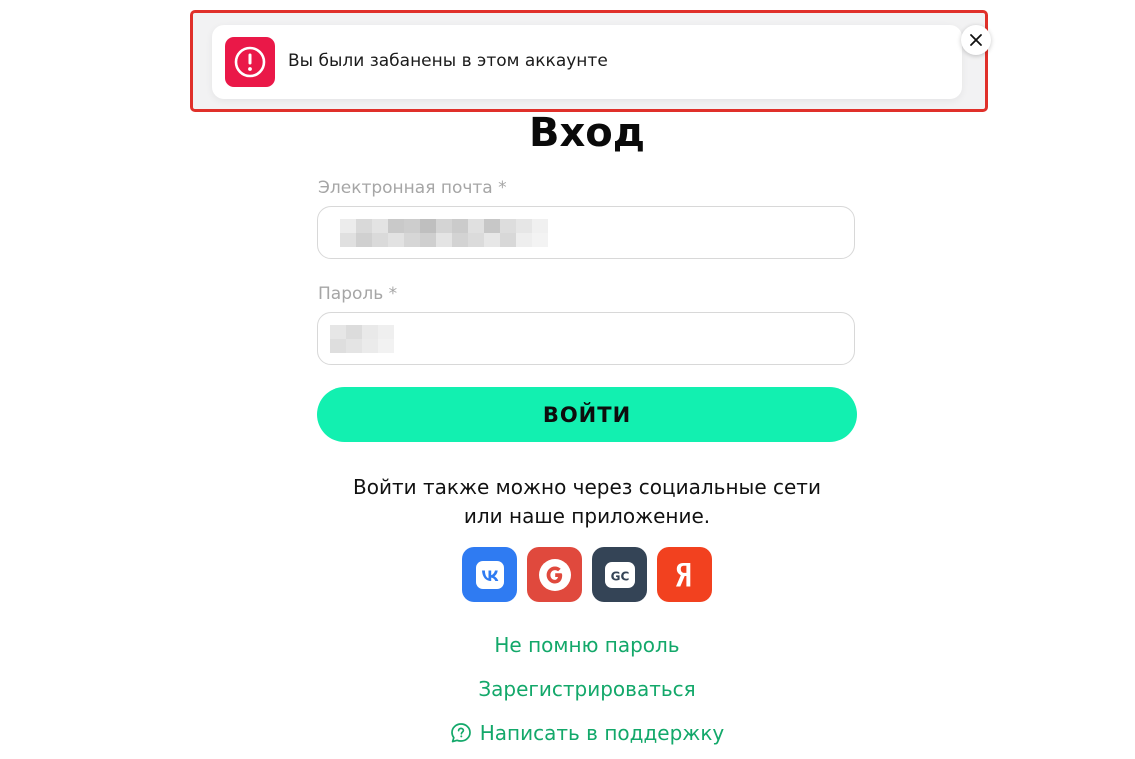  Describe the element at coordinates (587, 516) in the screenshot. I see `social-login-text-line2: или наше приложение.` at that location.